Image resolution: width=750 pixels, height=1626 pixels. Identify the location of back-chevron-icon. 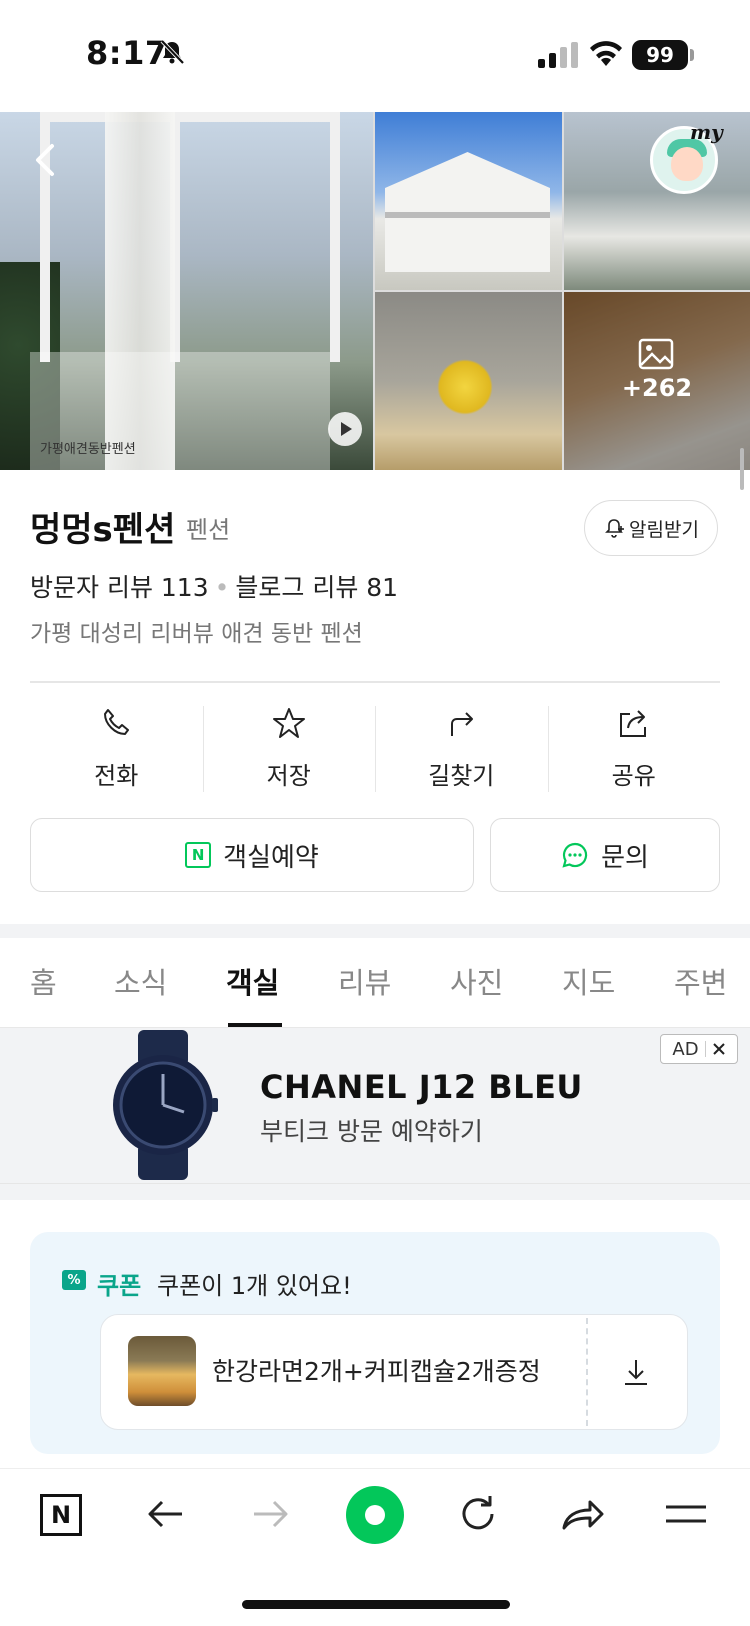
(45, 160).